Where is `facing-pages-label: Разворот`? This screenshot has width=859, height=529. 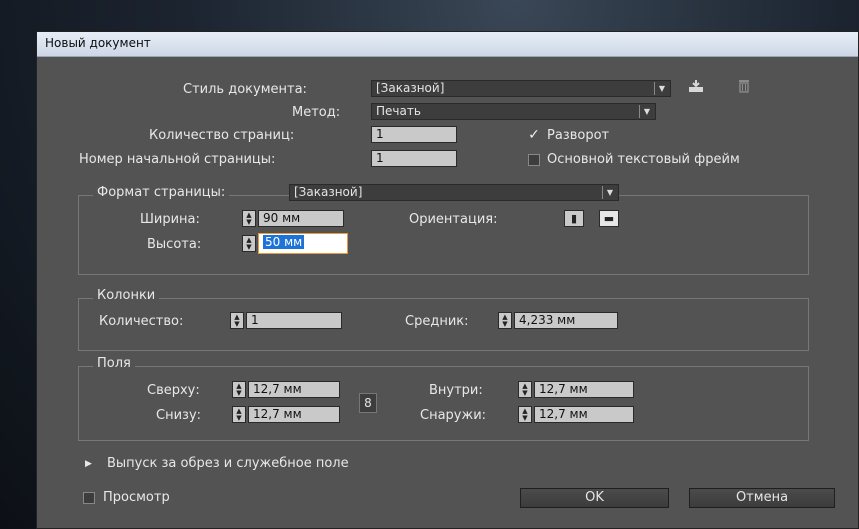 facing-pages-label: Разворот is located at coordinates (578, 135).